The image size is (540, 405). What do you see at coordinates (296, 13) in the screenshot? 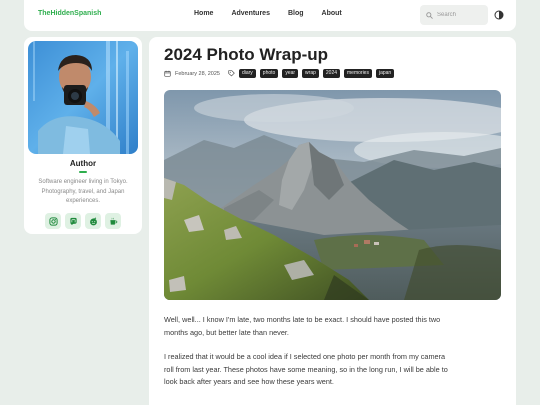
I see `nav-blog: Blog` at bounding box center [296, 13].